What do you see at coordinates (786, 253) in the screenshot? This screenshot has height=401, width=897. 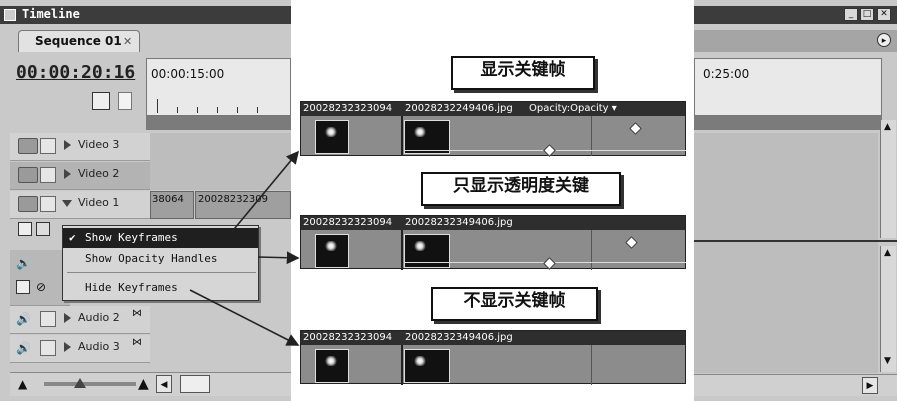 I see `track-area-right` at bounding box center [786, 253].